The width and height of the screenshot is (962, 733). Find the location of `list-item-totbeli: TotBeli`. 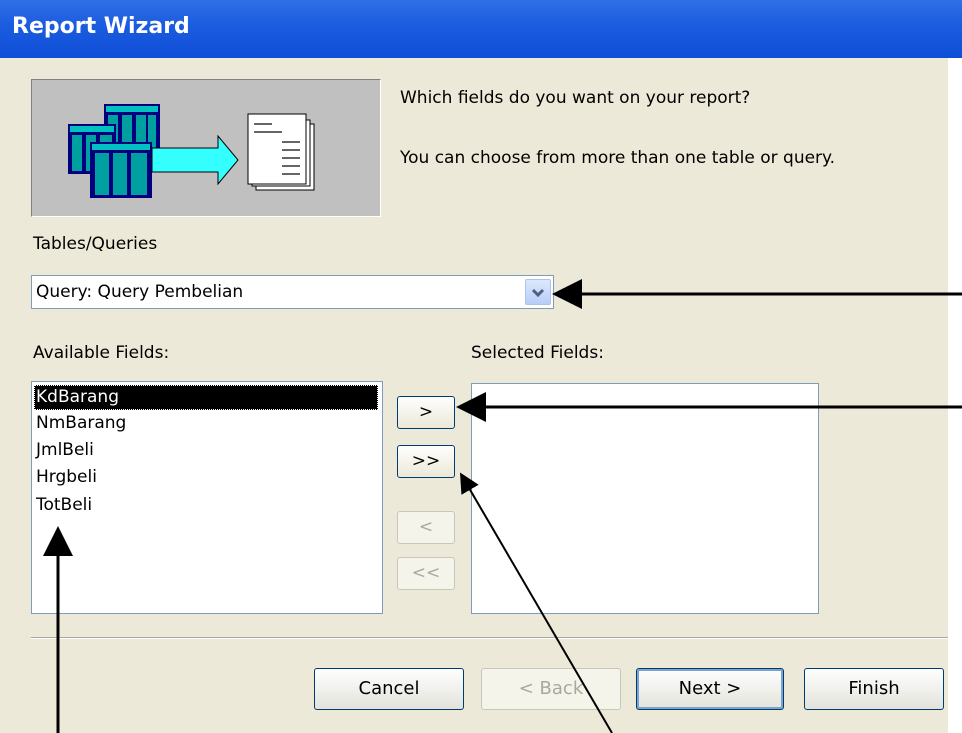

list-item-totbeli: TotBeli is located at coordinates (206, 505).